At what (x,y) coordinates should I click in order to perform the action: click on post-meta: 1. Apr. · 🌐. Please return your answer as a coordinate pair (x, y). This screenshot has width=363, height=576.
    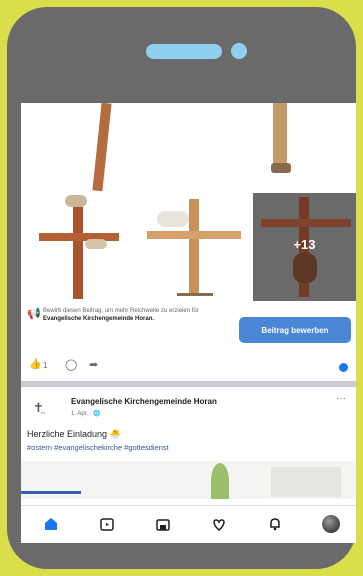
    Looking at the image, I should click on (86, 413).